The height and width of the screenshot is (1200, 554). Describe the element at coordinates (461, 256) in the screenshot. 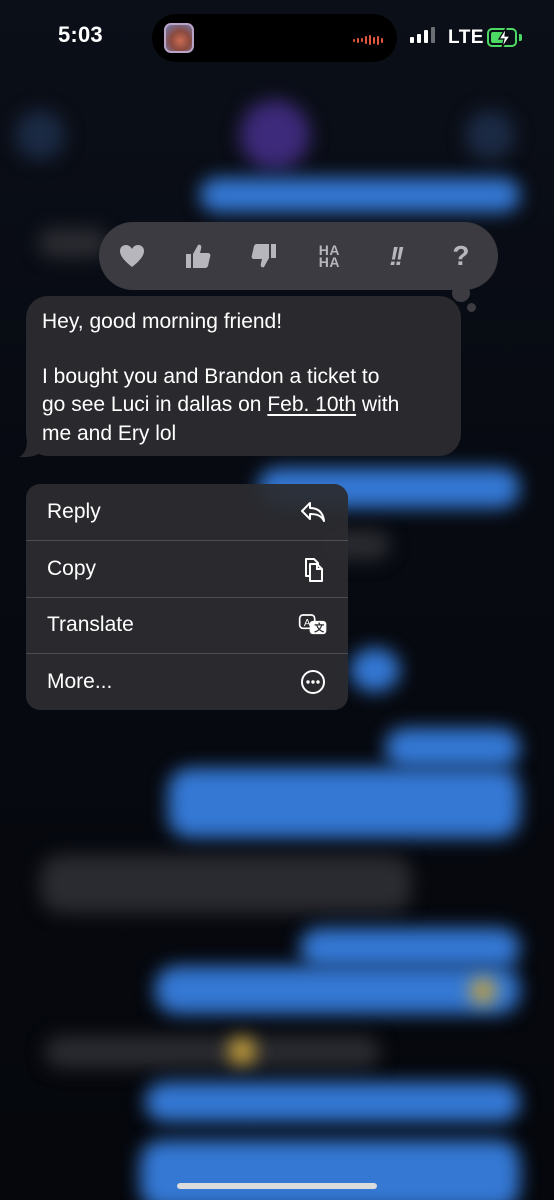

I see `question-icon: ?` at that location.